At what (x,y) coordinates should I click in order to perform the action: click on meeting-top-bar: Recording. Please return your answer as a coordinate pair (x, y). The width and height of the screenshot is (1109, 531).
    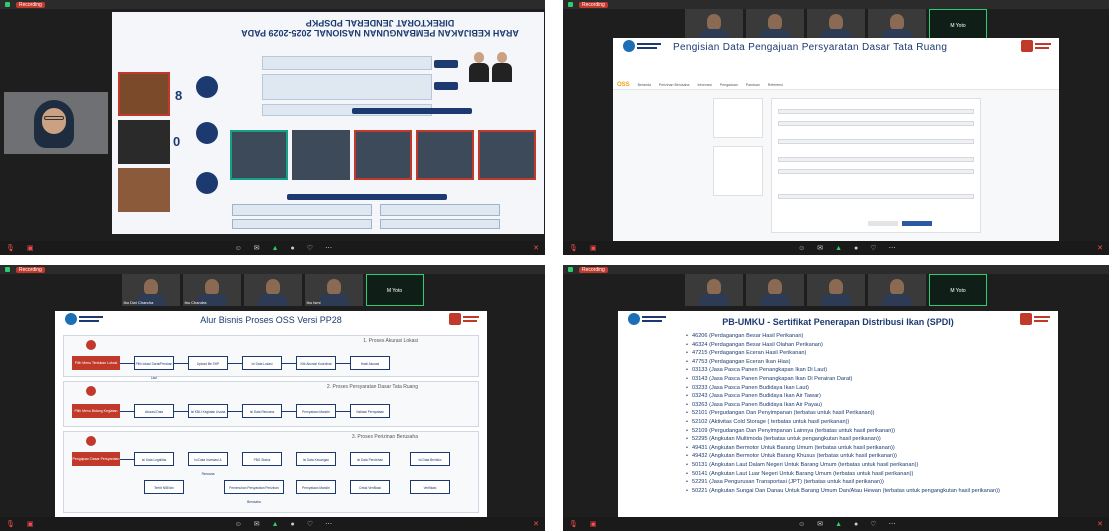
    Looking at the image, I should click on (272, 269).